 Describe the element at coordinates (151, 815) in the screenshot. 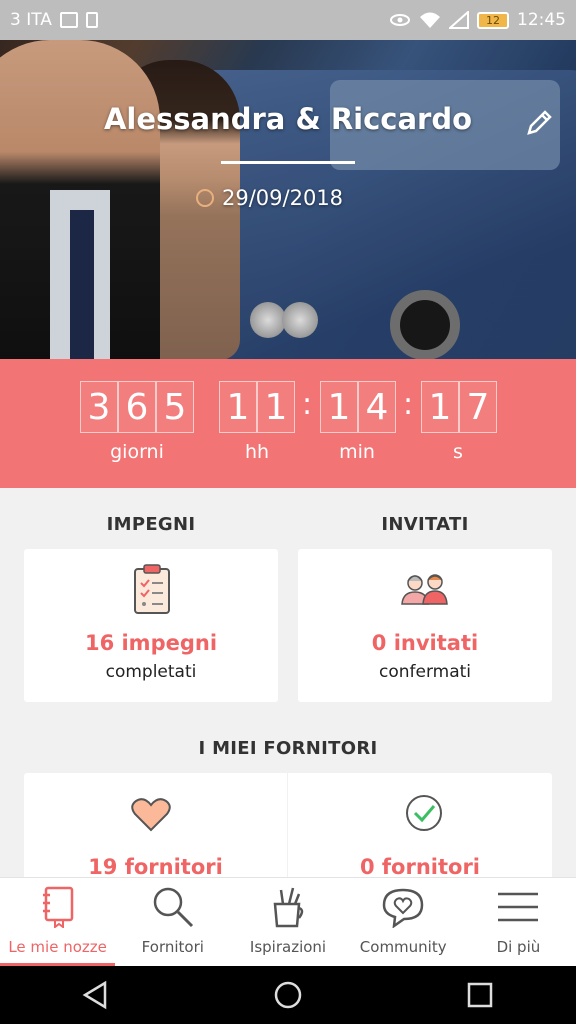

I see `heart-icon` at that location.